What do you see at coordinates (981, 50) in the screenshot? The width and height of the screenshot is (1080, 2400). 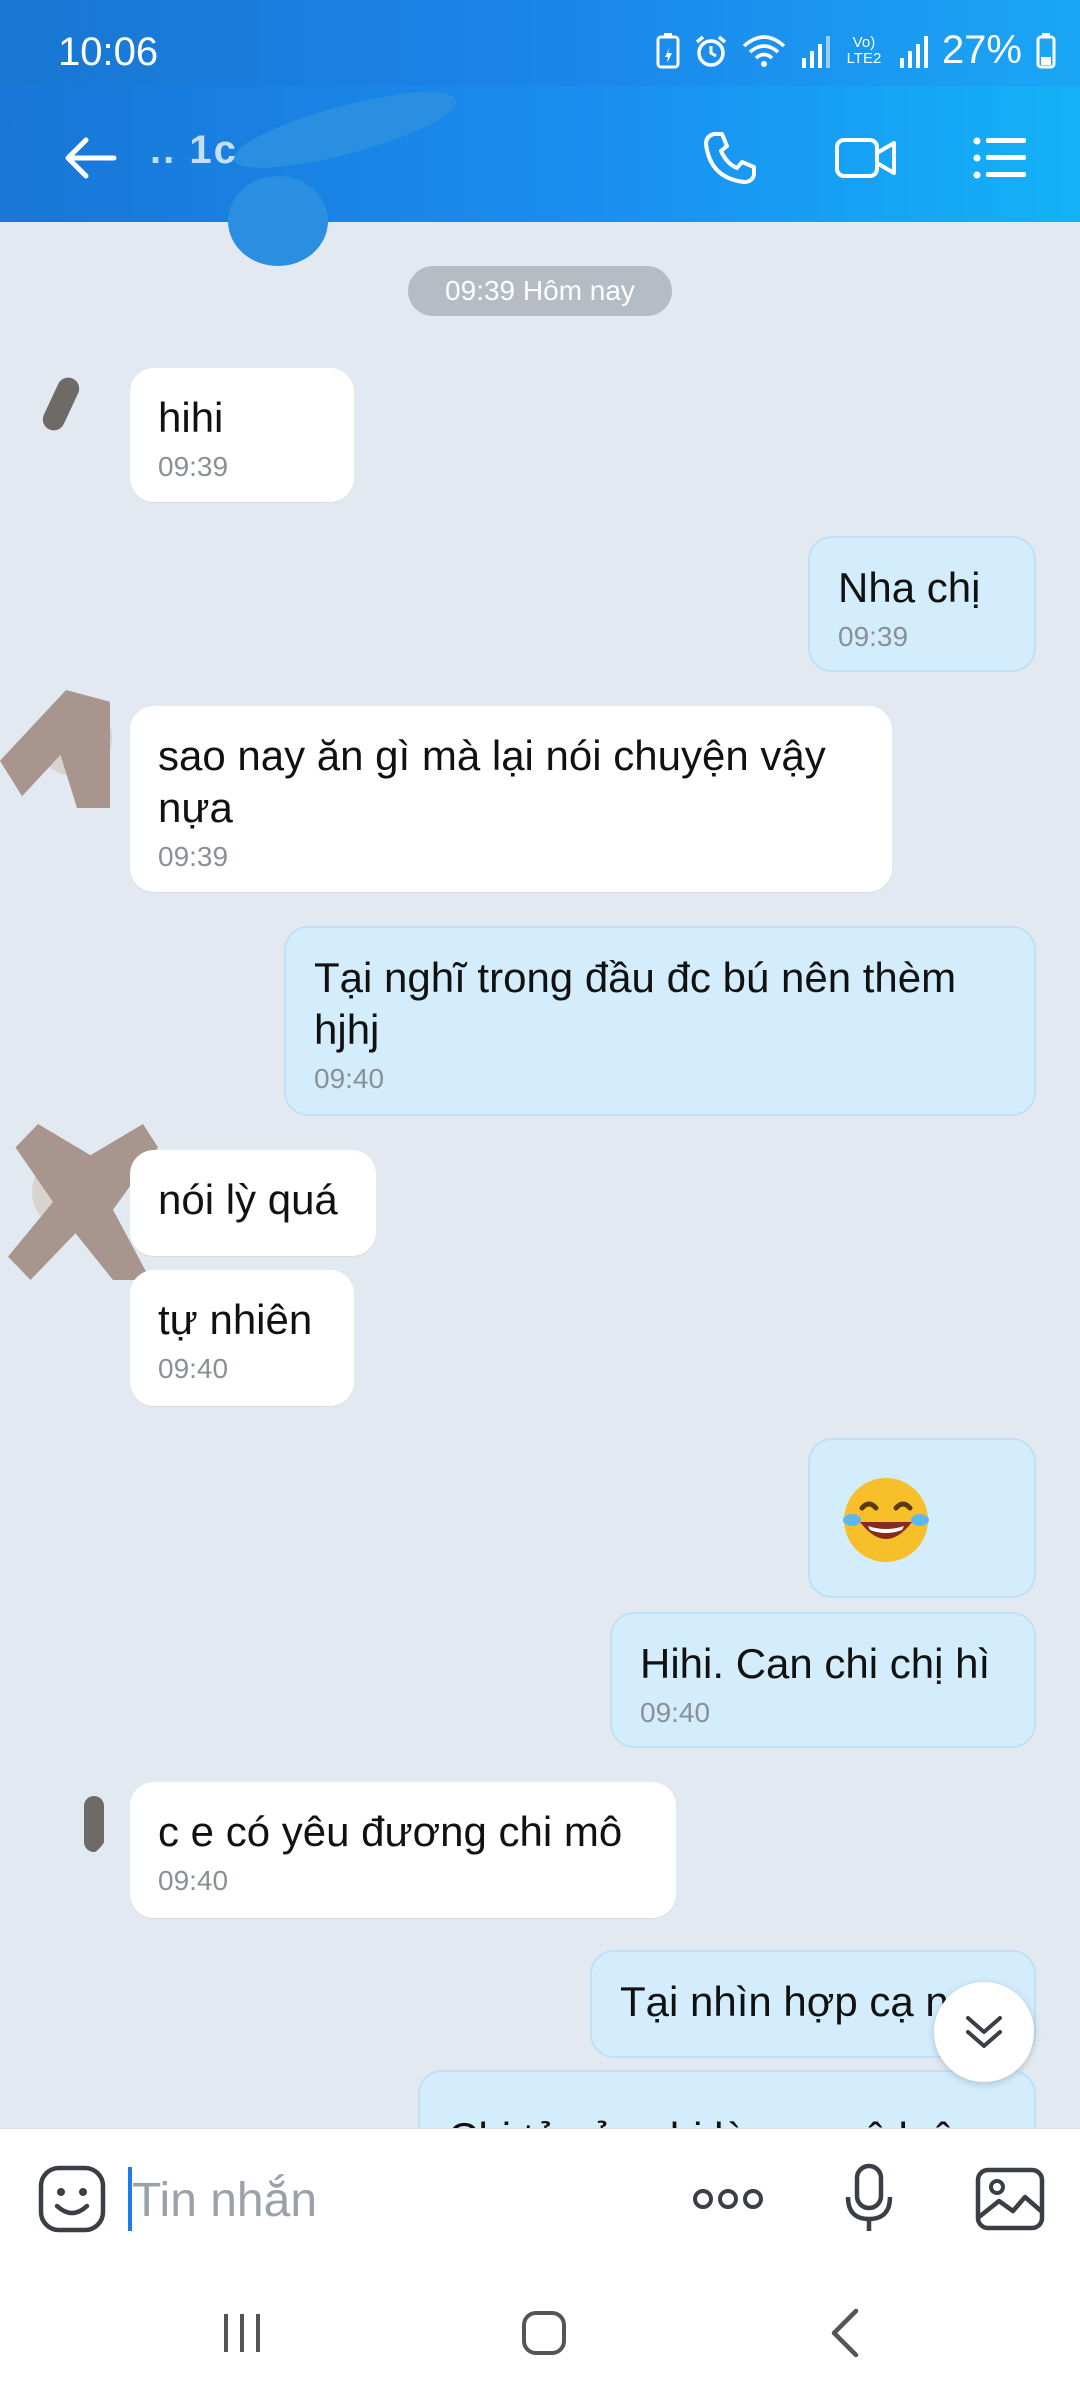 I see `battery-percent: 27%` at bounding box center [981, 50].